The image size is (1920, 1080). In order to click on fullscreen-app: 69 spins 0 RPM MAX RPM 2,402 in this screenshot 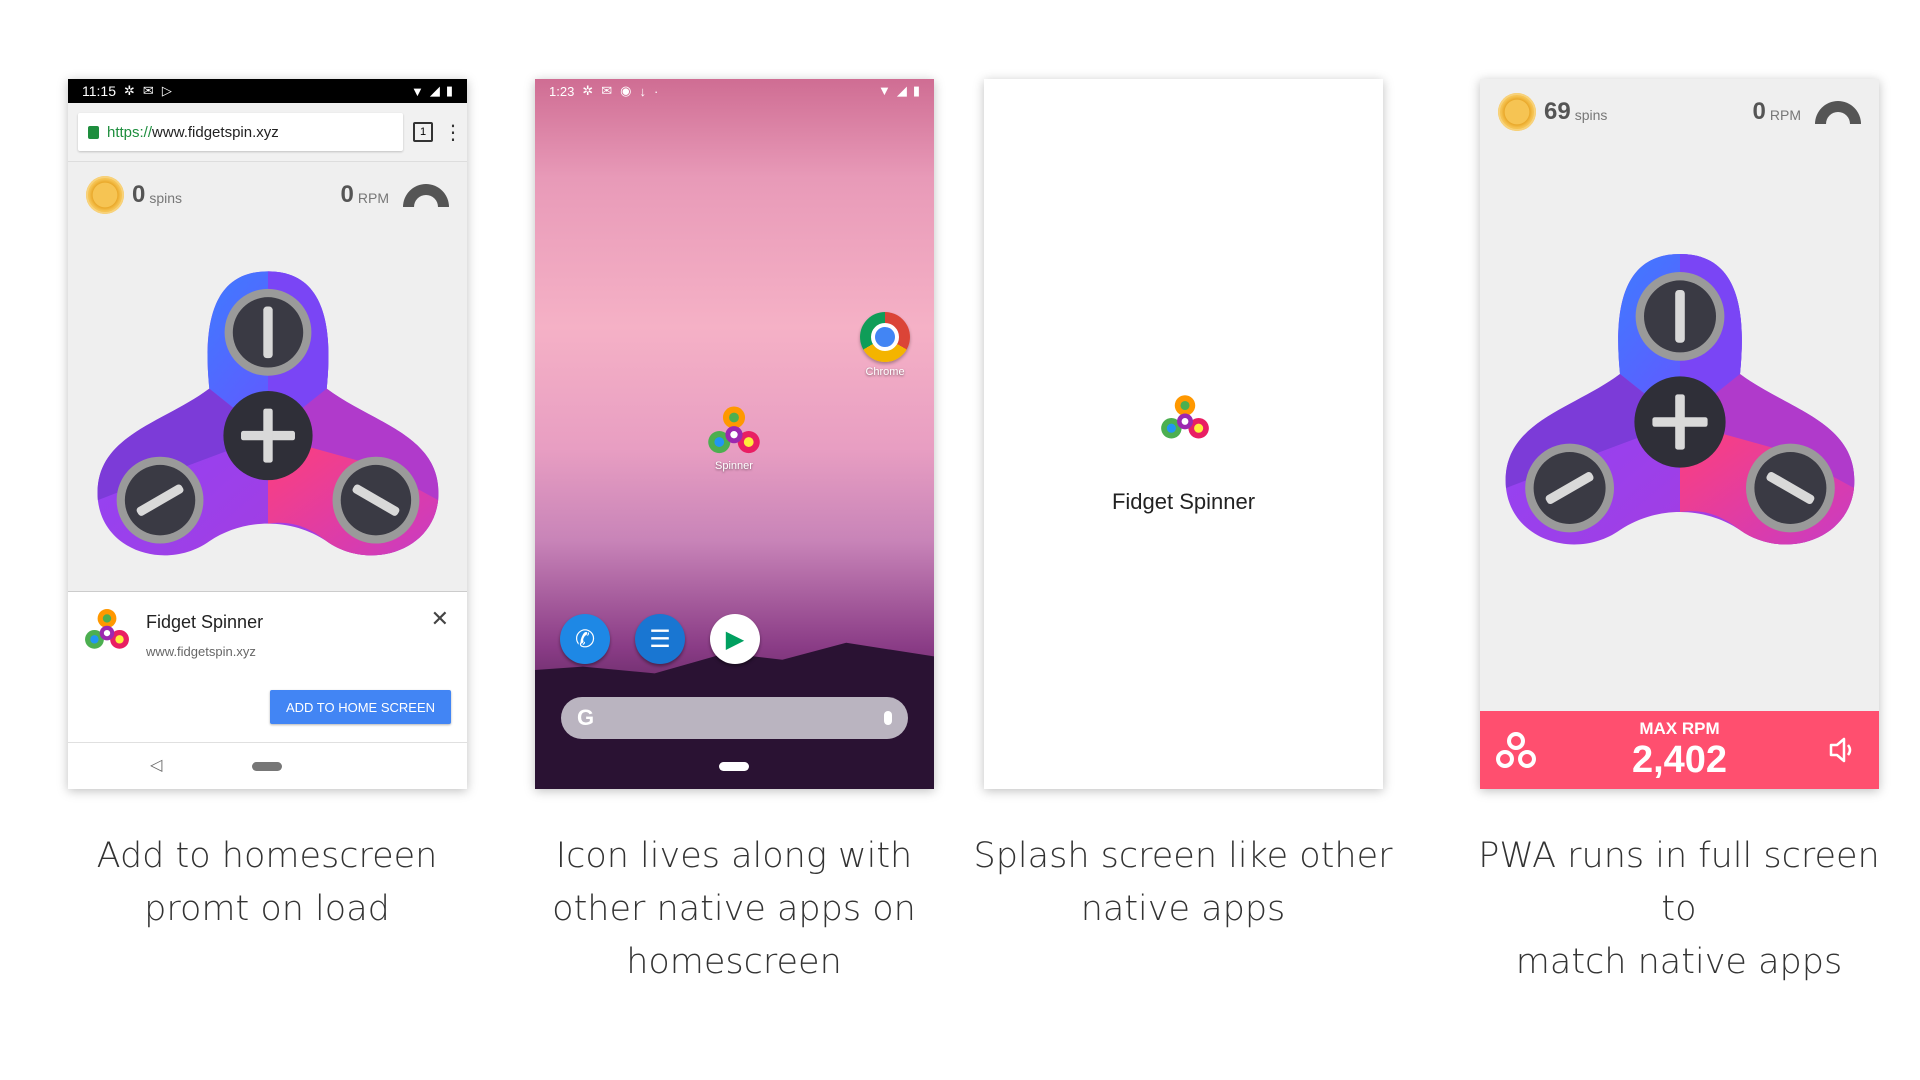, I will do `click(1679, 434)`.